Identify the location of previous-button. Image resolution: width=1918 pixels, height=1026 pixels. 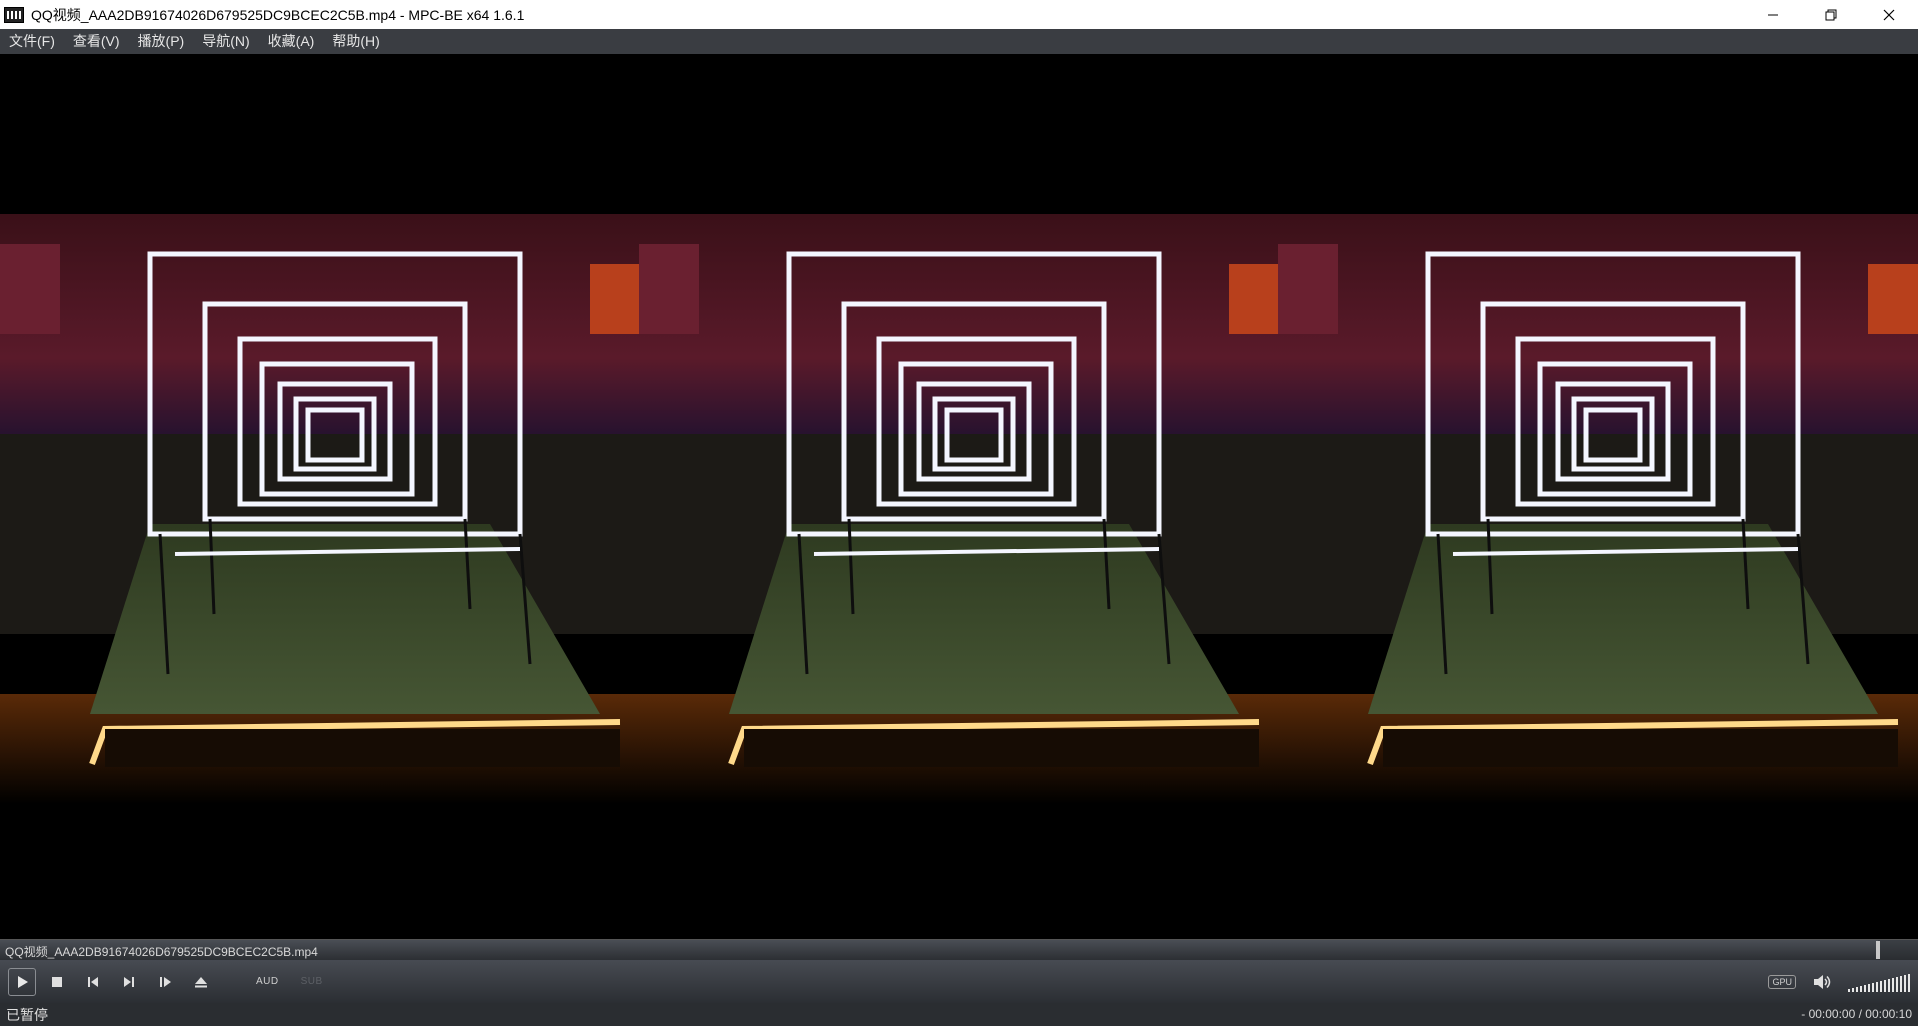
(93, 982).